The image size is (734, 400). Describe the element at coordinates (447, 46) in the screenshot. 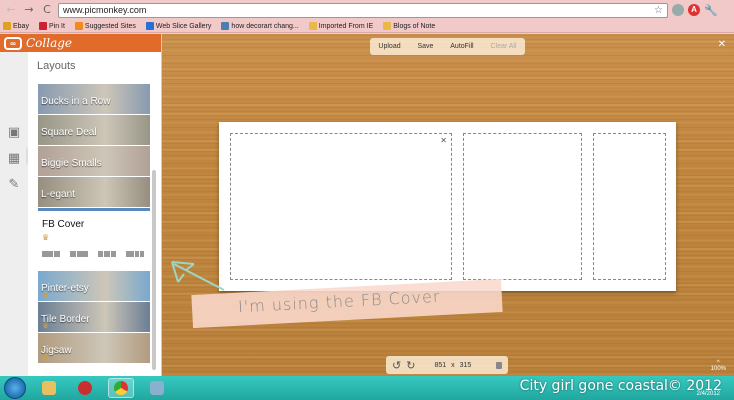

I see `collage-toolbar: Upload Save AutoFill Clear All` at that location.